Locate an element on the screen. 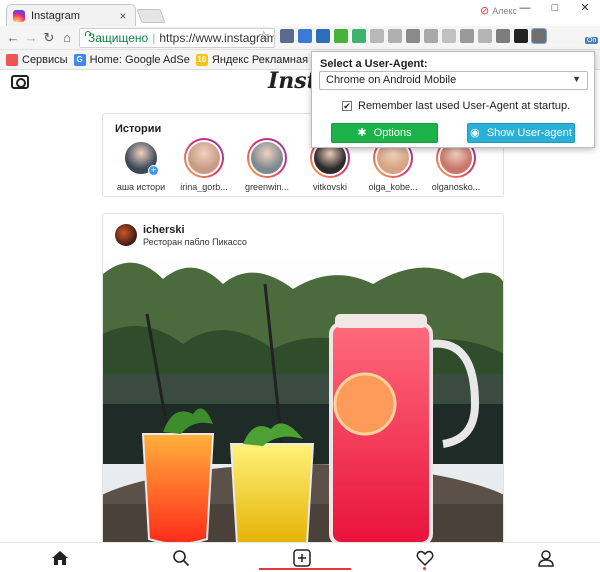 This screenshot has height=572, width=600. new-post-icon is located at coordinates (302, 558).